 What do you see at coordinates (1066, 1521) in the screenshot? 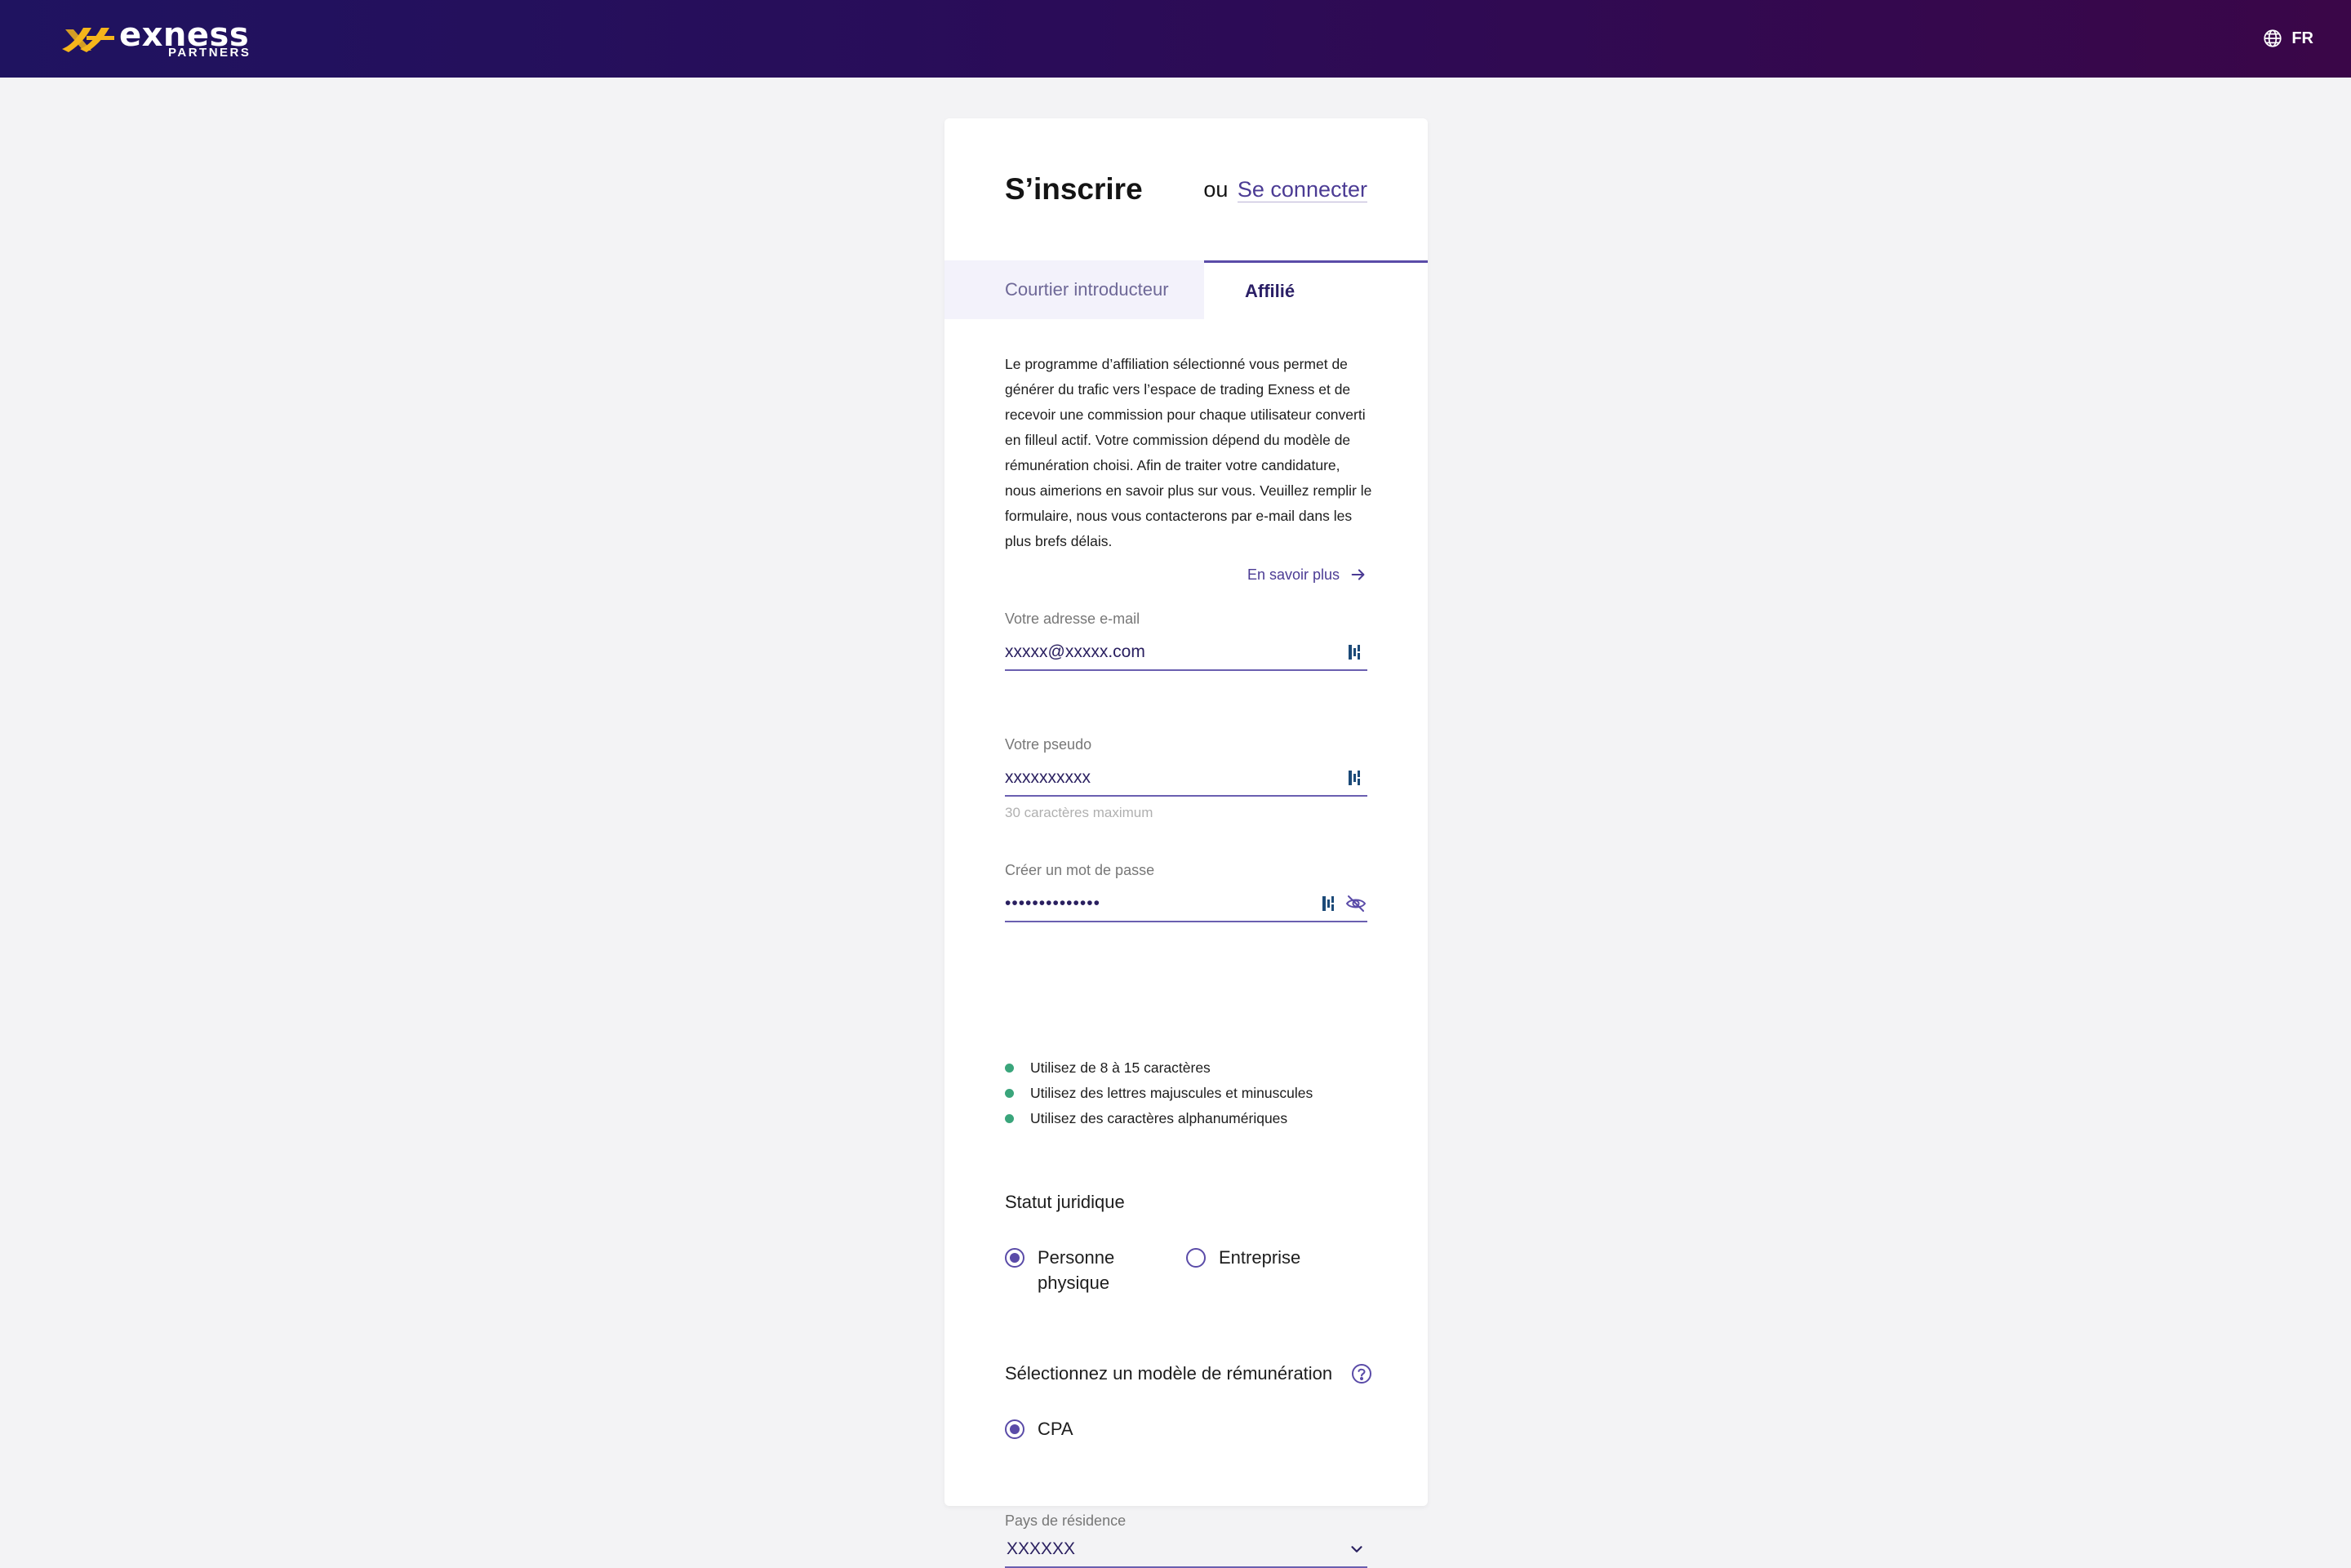
I see `country-label: Pays de résidence` at bounding box center [1066, 1521].